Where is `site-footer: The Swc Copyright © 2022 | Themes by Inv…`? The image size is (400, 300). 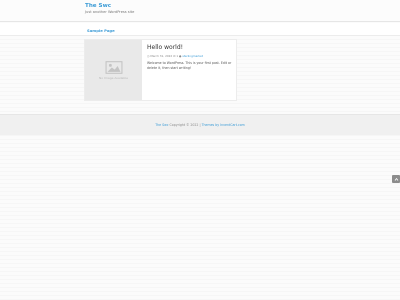 site-footer: The Swc Copyright © 2022 | Themes by Inv… is located at coordinates (200, 124).